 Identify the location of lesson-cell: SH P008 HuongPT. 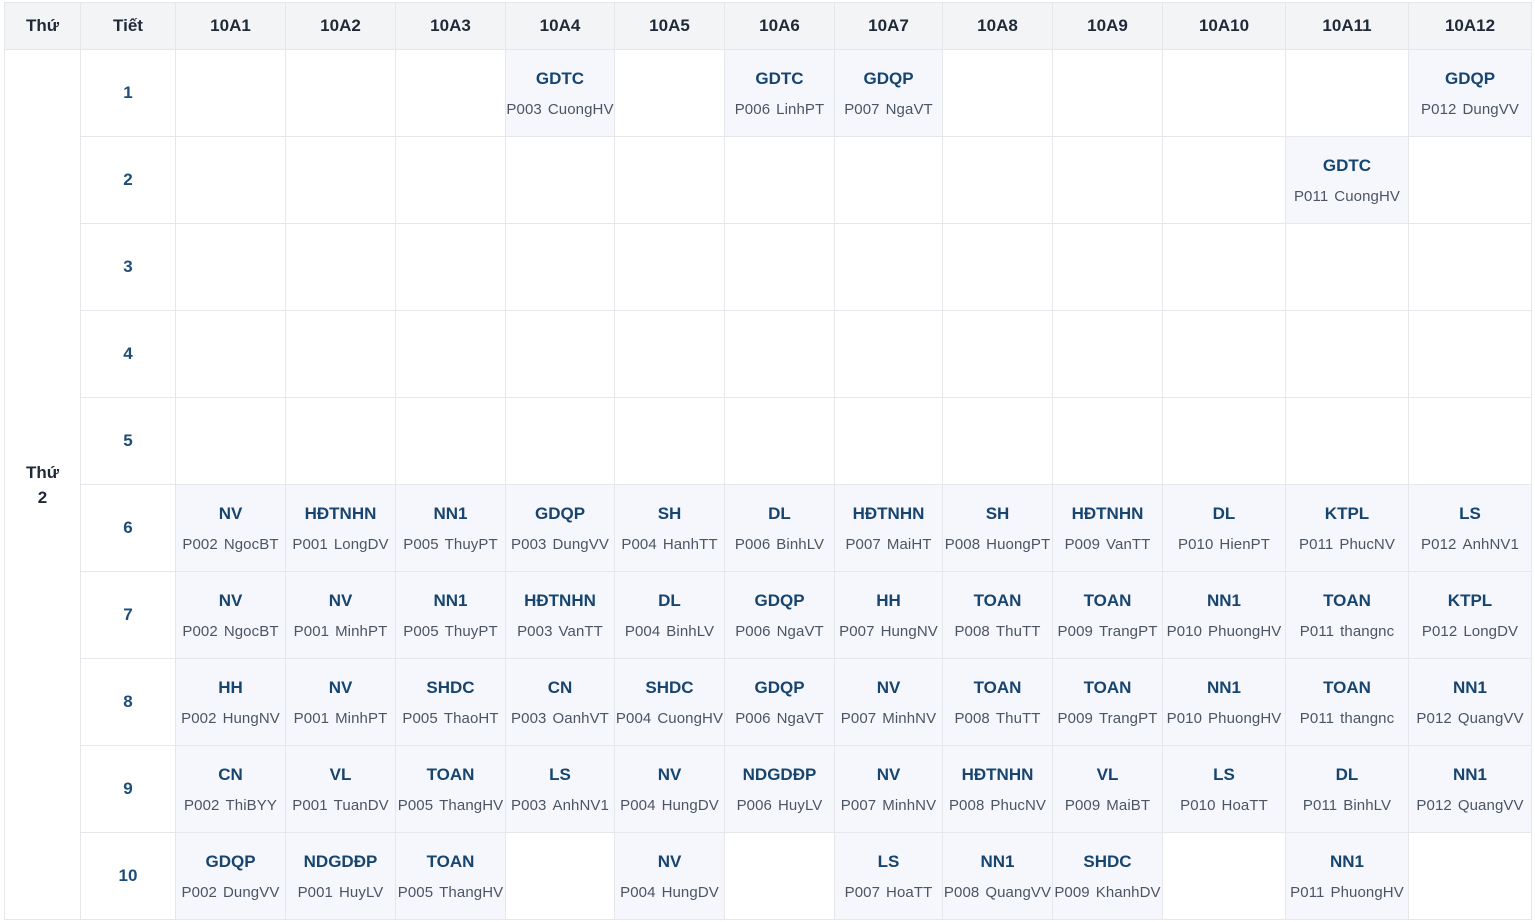
(997, 528).